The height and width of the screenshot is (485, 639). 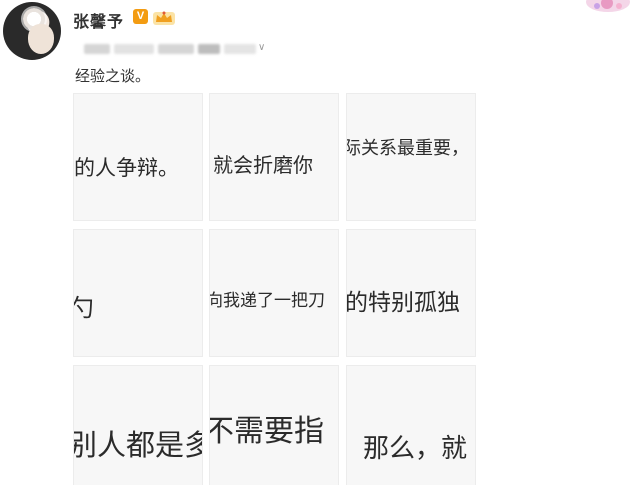 What do you see at coordinates (178, 49) in the screenshot?
I see `post-meta-blurred` at bounding box center [178, 49].